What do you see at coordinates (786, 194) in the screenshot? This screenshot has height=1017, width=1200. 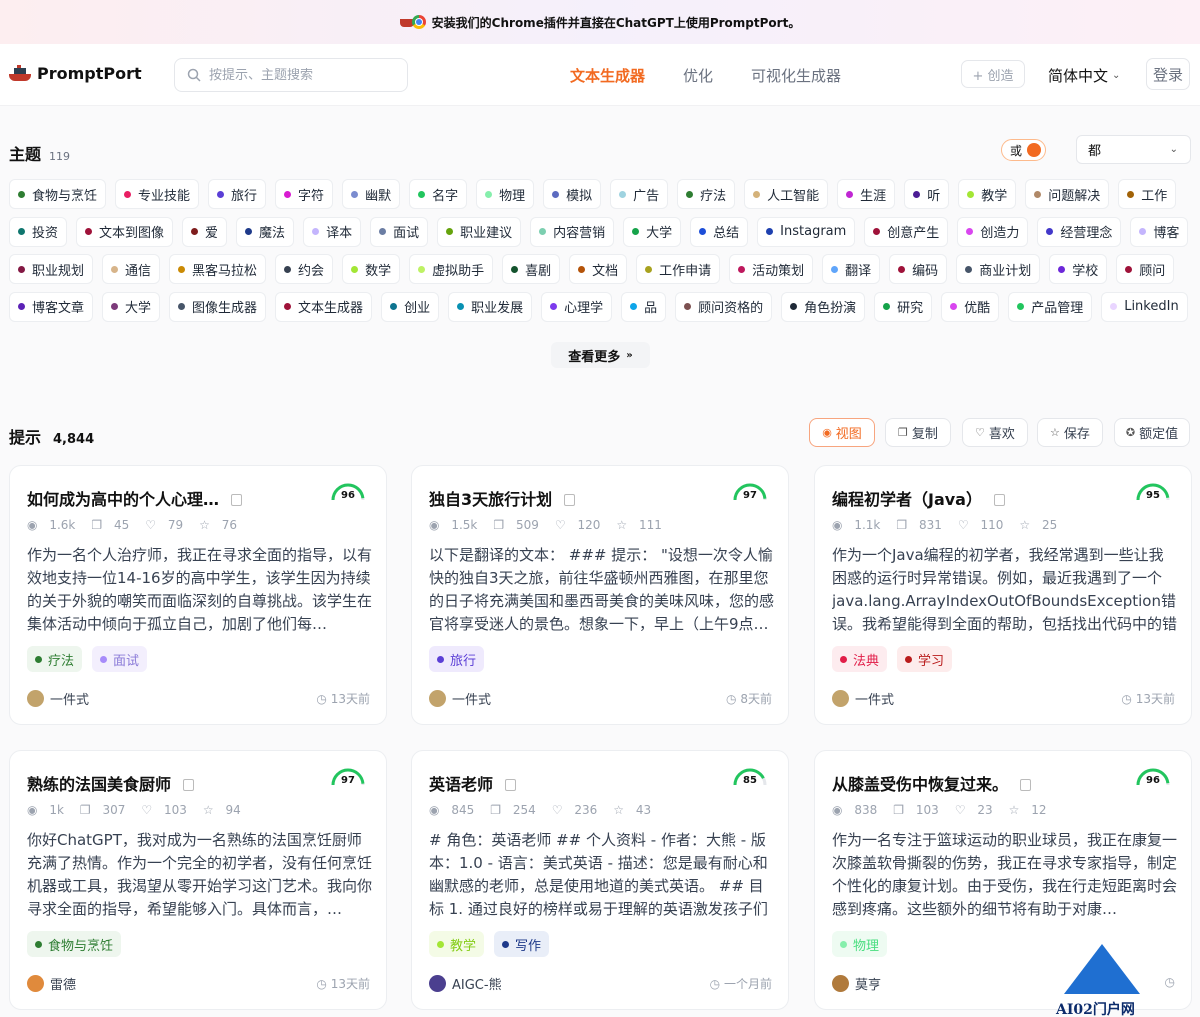 I see `topic-tag: 人工智能` at bounding box center [786, 194].